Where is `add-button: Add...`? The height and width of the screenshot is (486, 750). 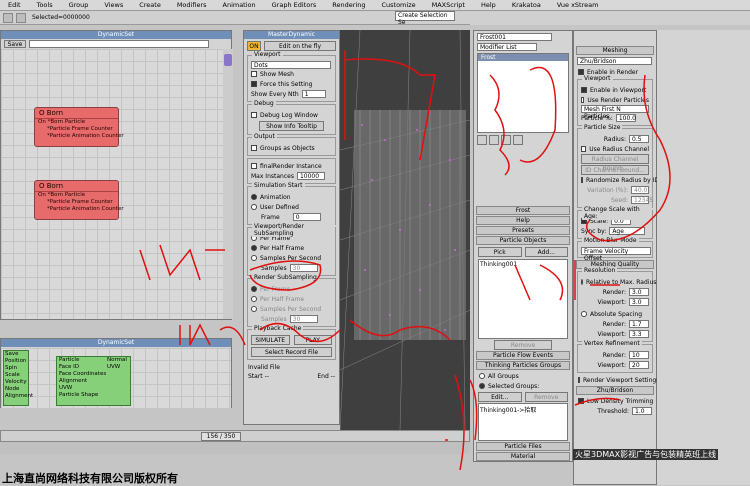
add-button: Add... is located at coordinates (546, 252).